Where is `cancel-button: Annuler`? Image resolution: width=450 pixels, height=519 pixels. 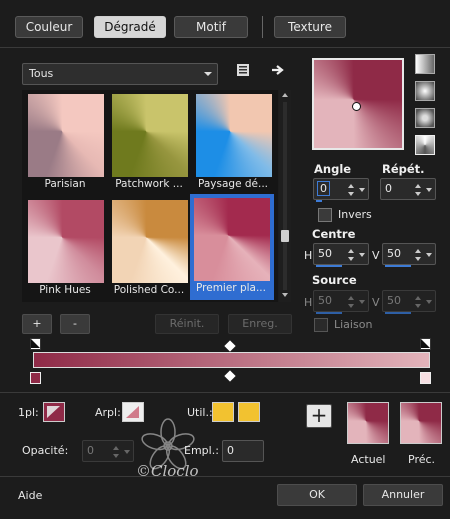
cancel-button: Annuler is located at coordinates (403, 495).